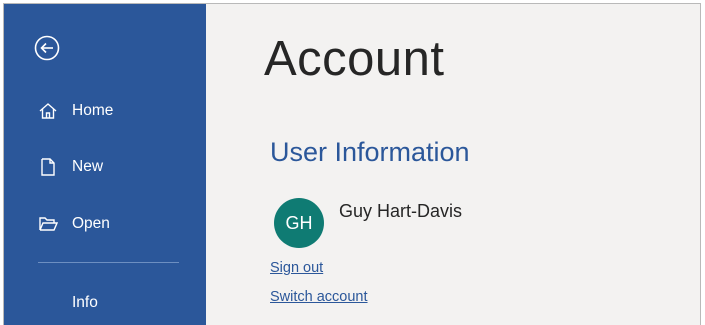  I want to click on page-title: Account, so click(354, 59).